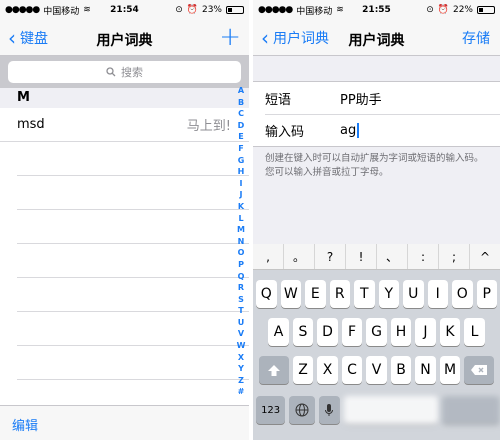 Image resolution: width=500 pixels, height=440 pixels. What do you see at coordinates (241, 207) in the screenshot?
I see `index-letter-k: K` at bounding box center [241, 207].